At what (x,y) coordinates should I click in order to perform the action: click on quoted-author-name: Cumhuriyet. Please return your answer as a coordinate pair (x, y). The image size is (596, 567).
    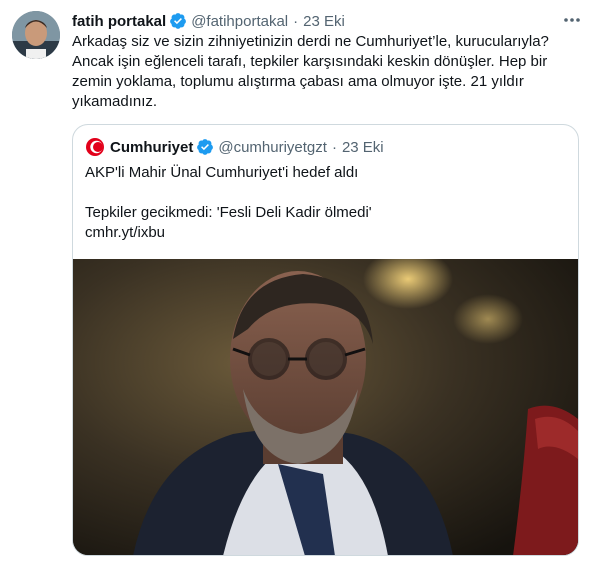
    Looking at the image, I should click on (151, 147).